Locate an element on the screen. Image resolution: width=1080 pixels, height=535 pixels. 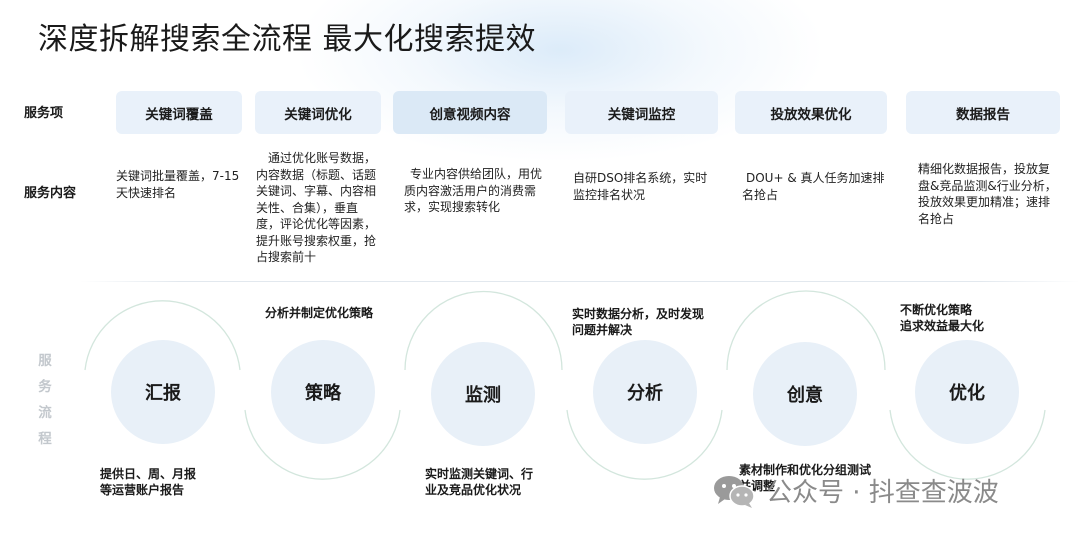
flow-note-optimize: 不断优化策略 追求效益最大化 is located at coordinates (942, 318).